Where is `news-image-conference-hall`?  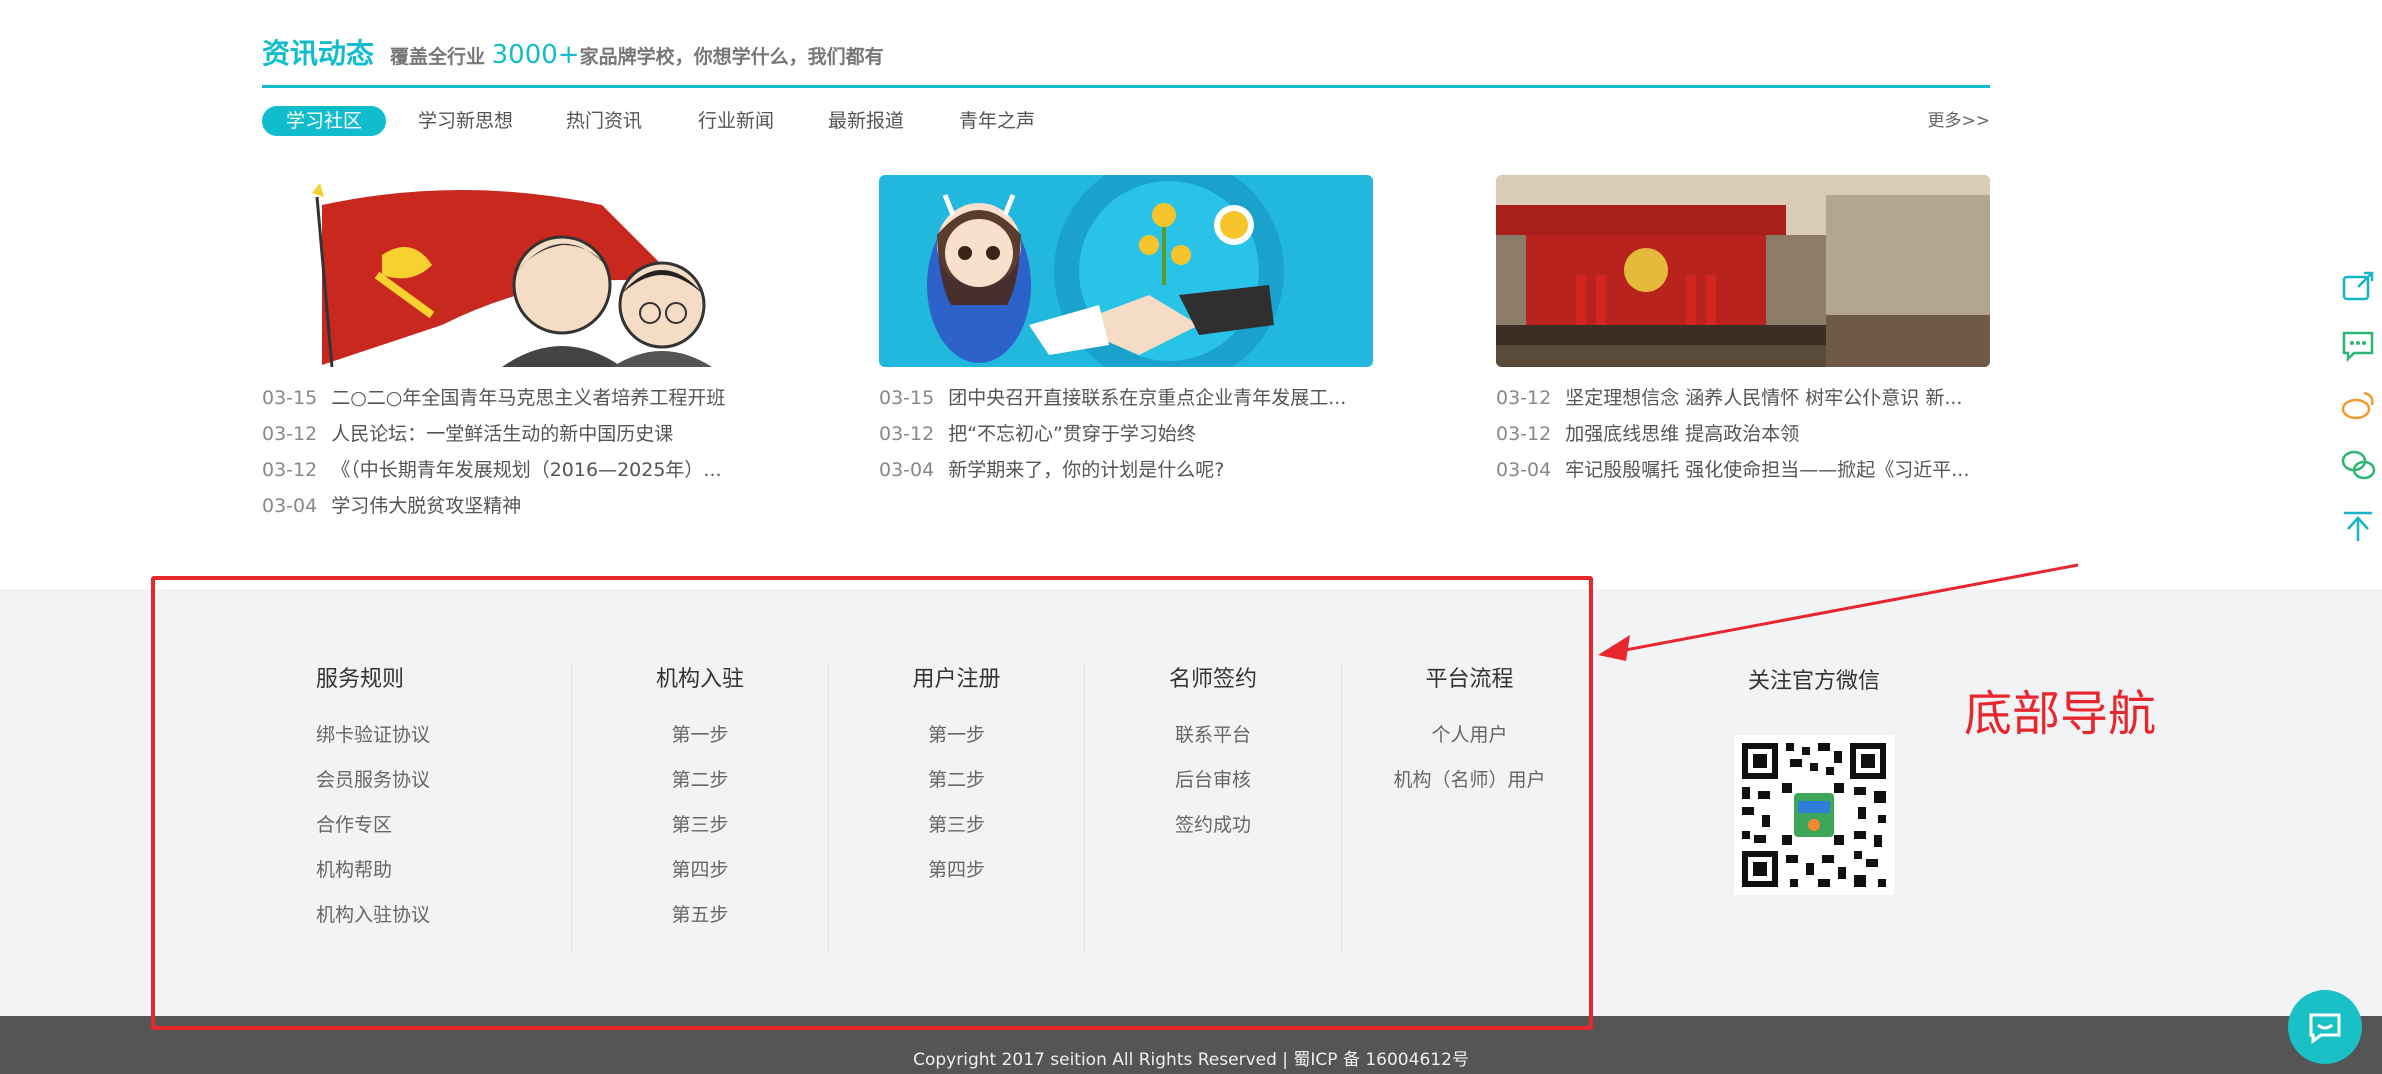 news-image-conference-hall is located at coordinates (1743, 271).